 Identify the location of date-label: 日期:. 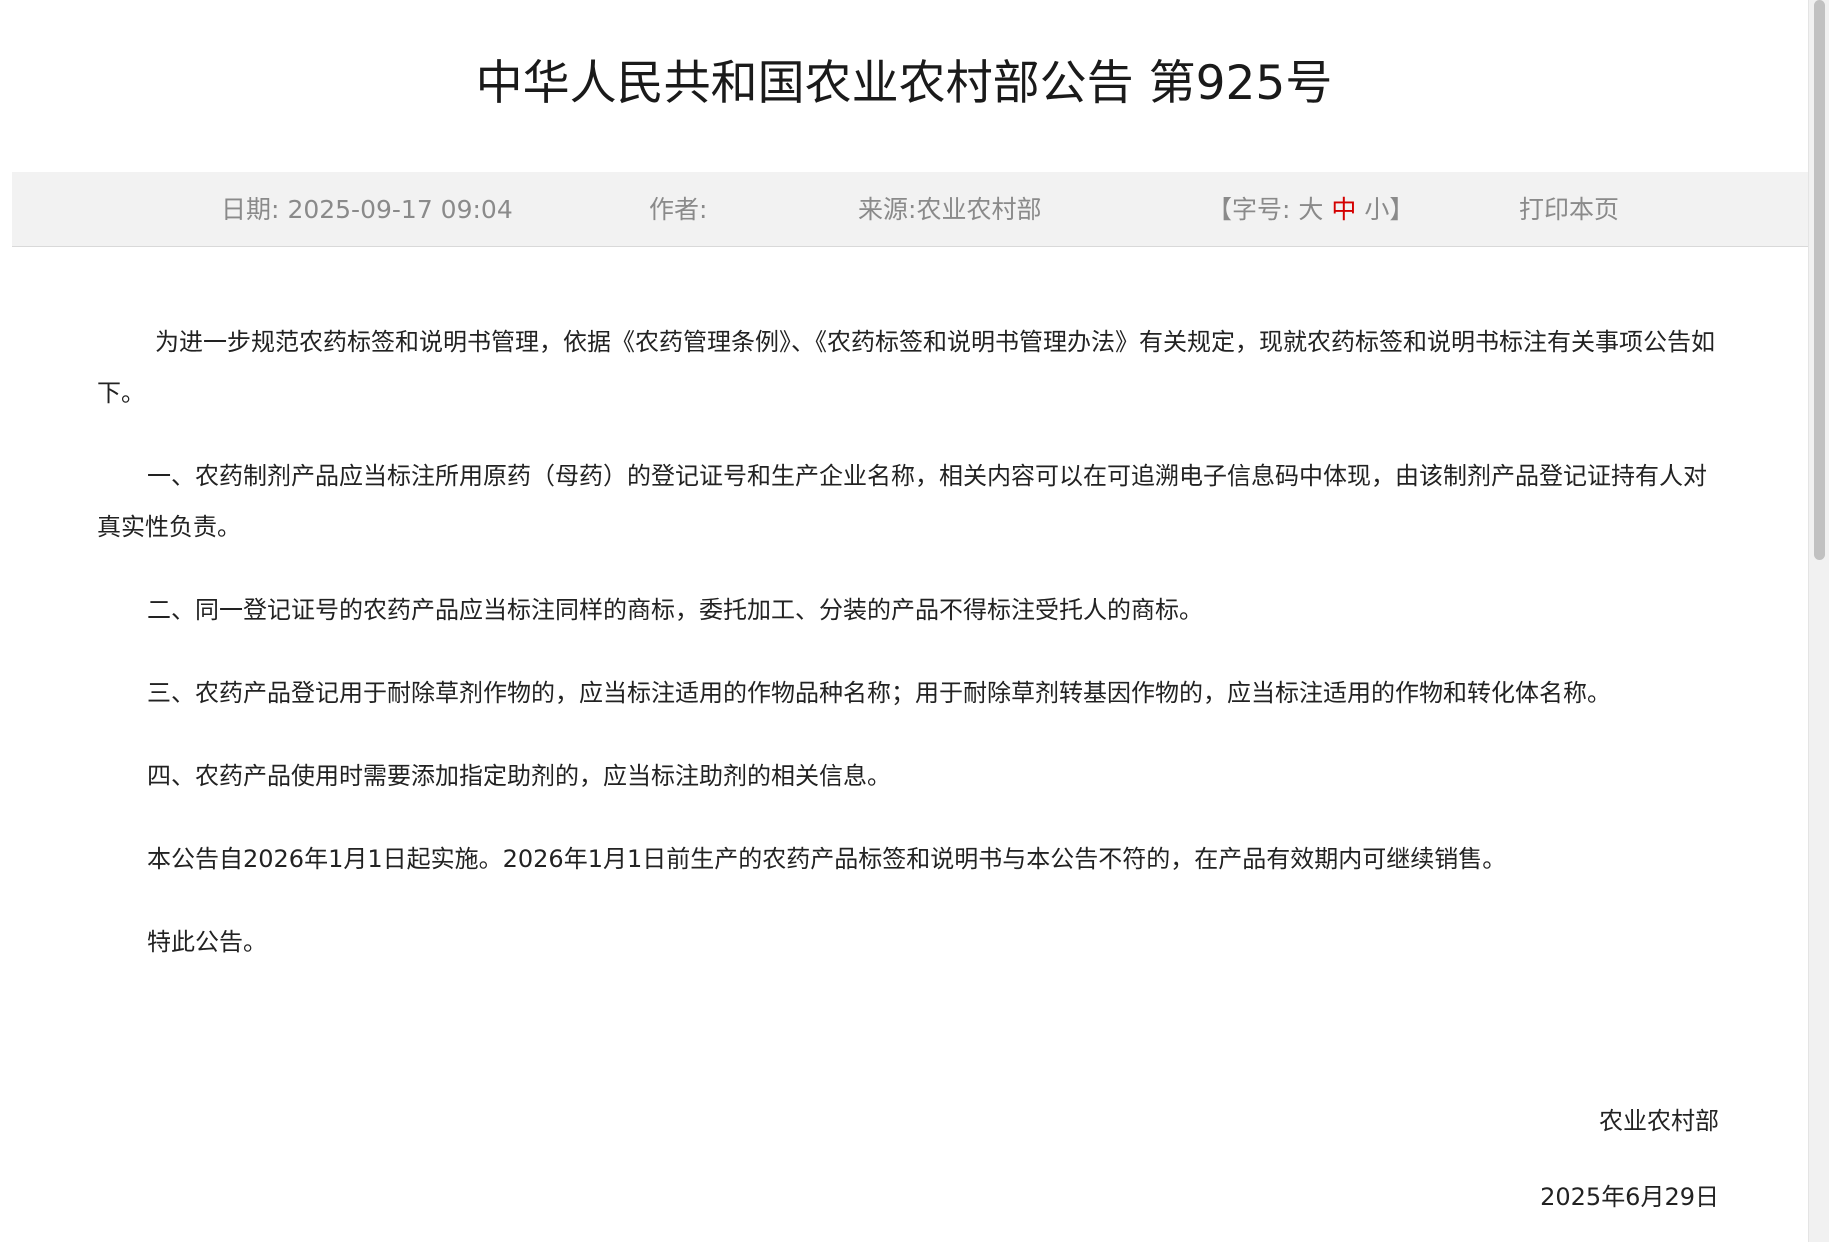
(250, 209).